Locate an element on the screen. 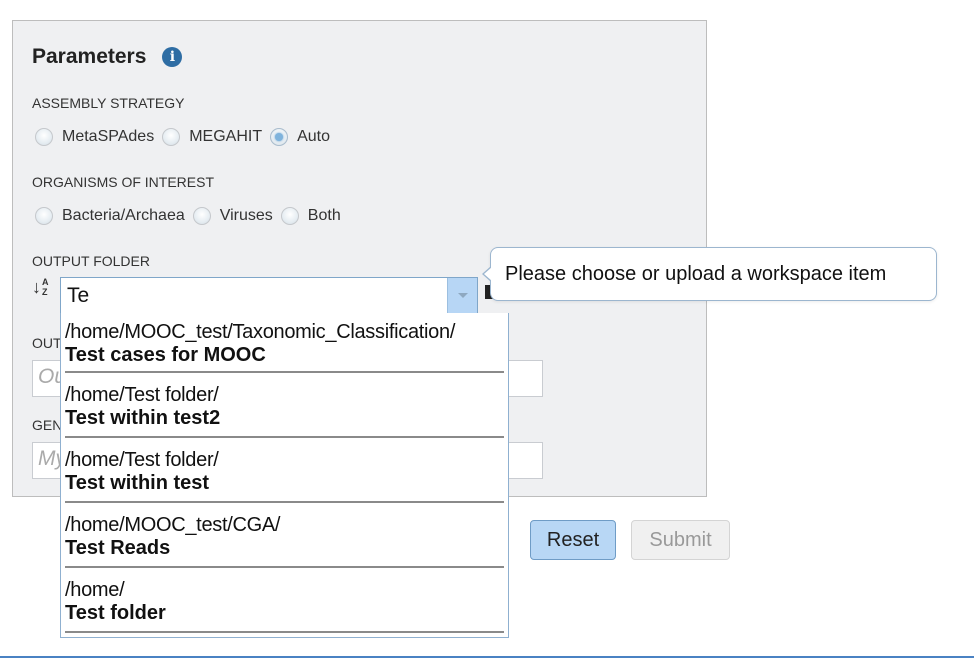  radio-label-both: Both is located at coordinates (324, 216).